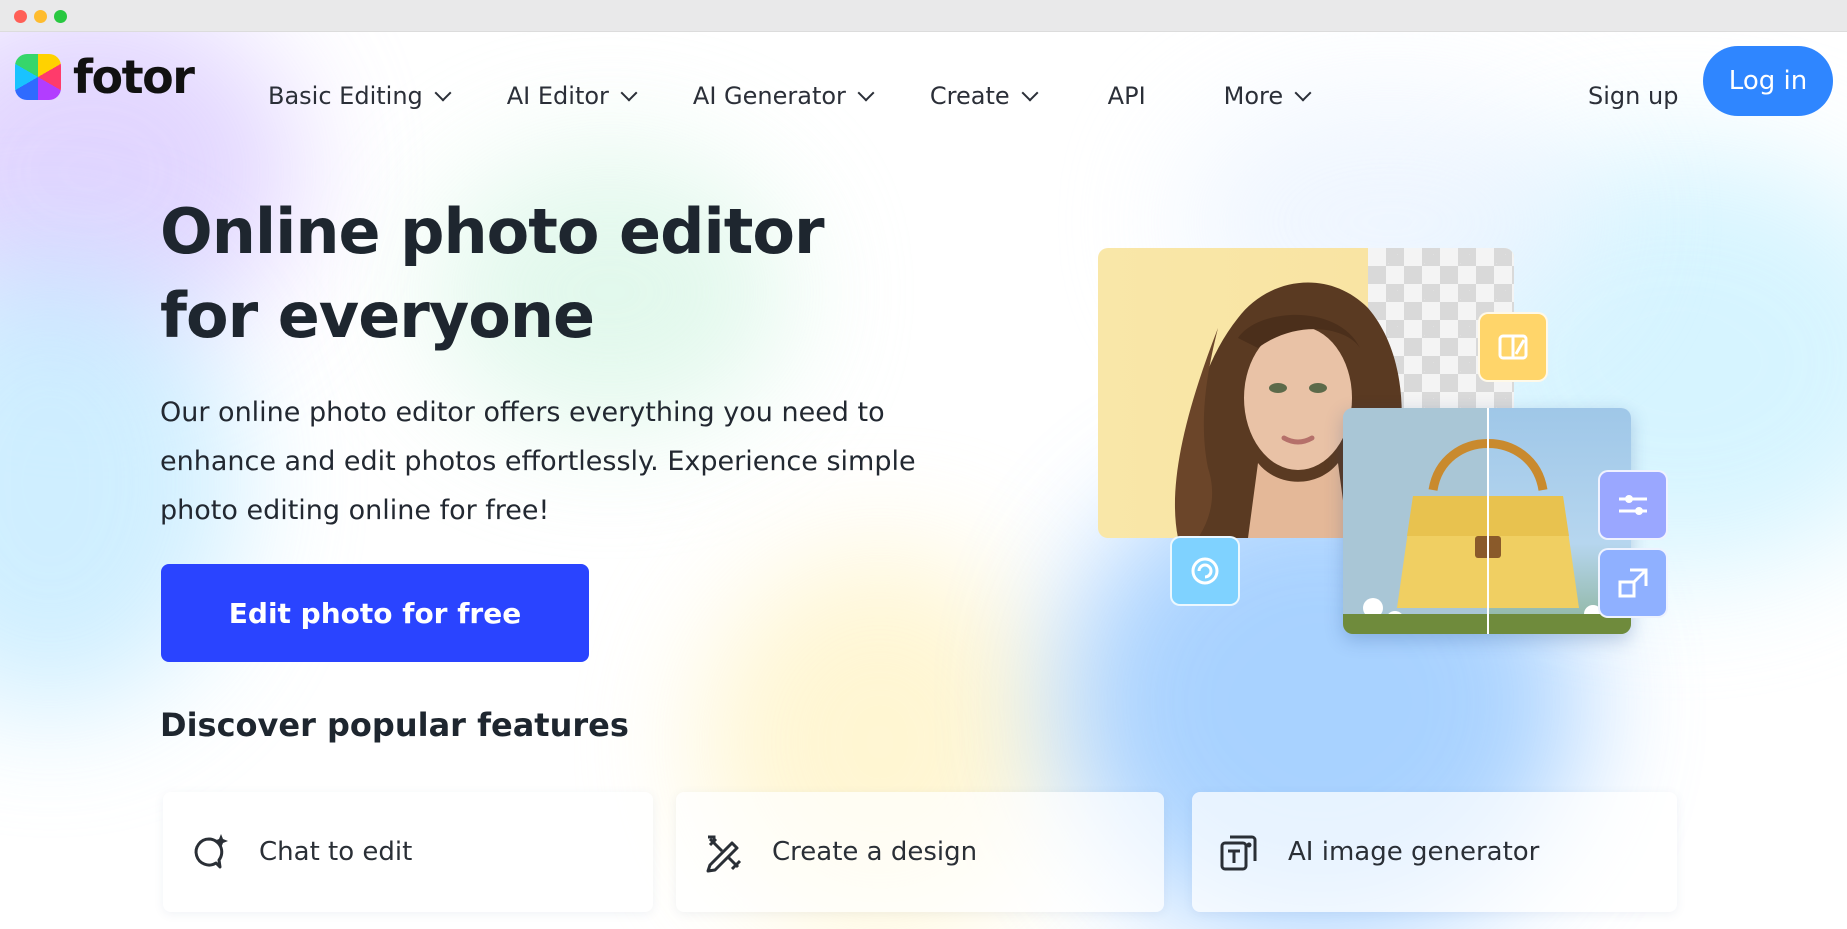 The image size is (1847, 929). What do you see at coordinates (211, 851) in the screenshot?
I see `chat-sparkle-icon` at bounding box center [211, 851].